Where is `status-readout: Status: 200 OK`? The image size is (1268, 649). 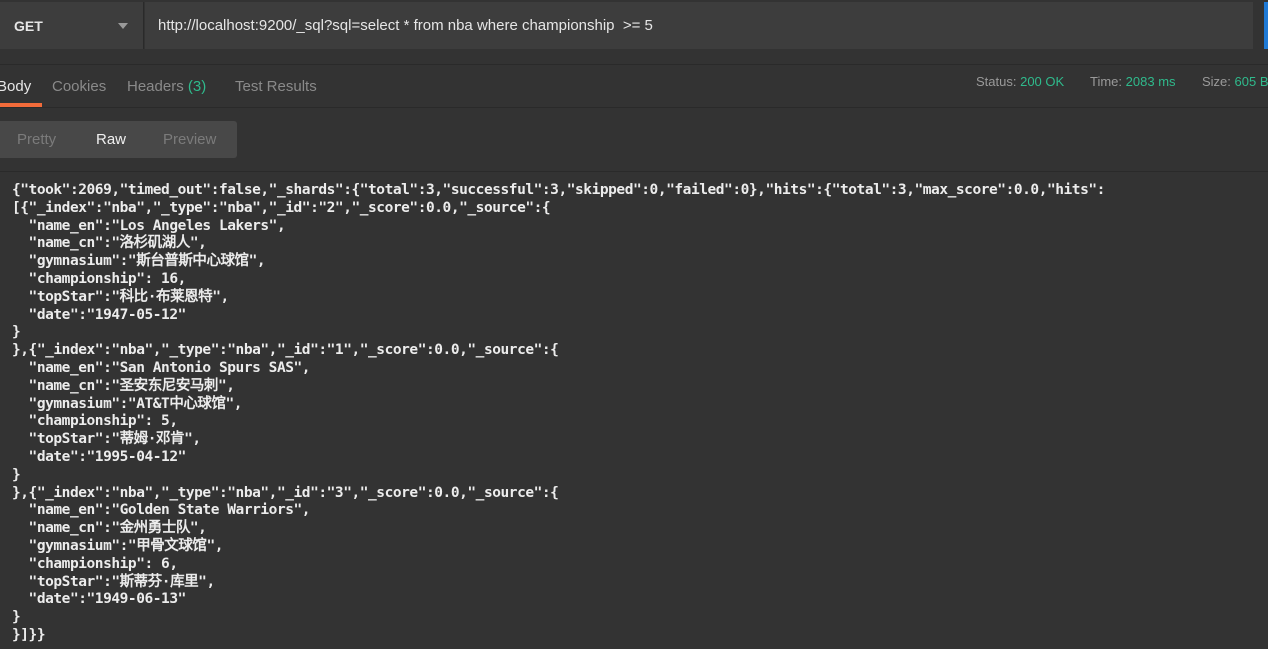
status-readout: Status: 200 OK is located at coordinates (1020, 81).